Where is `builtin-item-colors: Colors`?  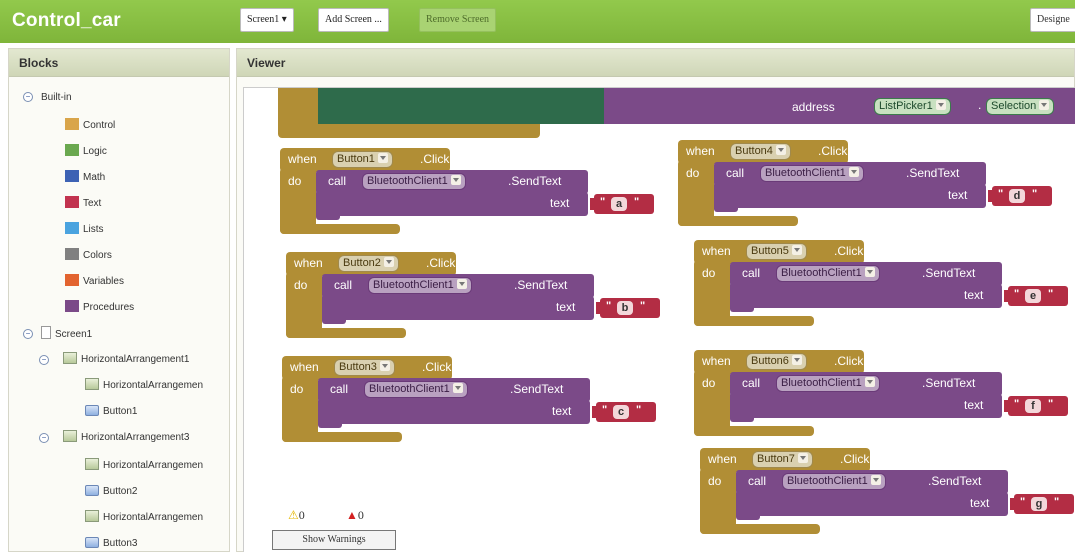 builtin-item-colors: Colors is located at coordinates (88, 256).